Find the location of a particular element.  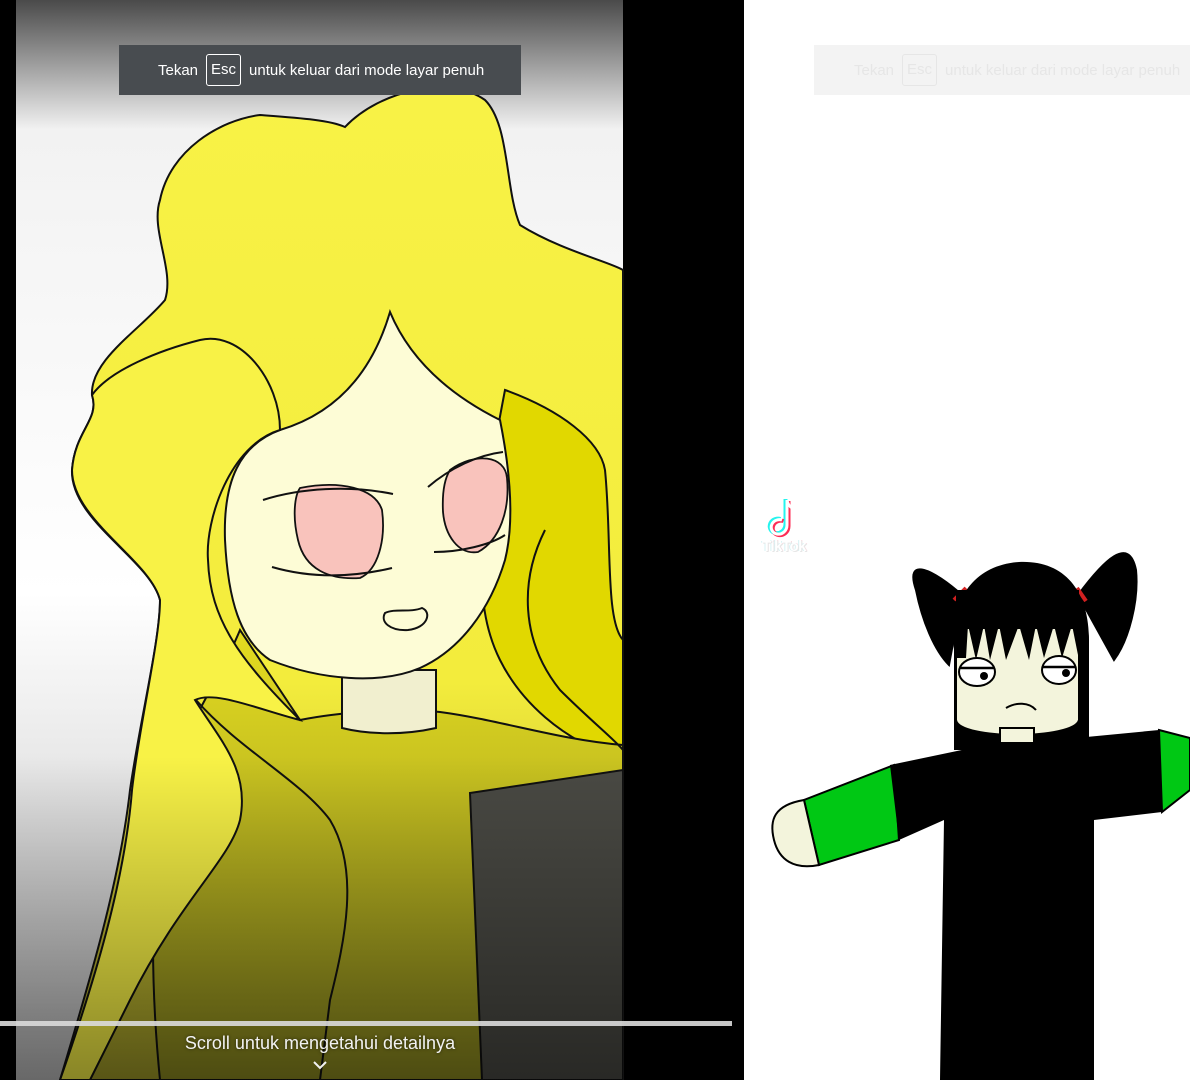

tiktok-watermark: TikTok is located at coordinates (784, 529).